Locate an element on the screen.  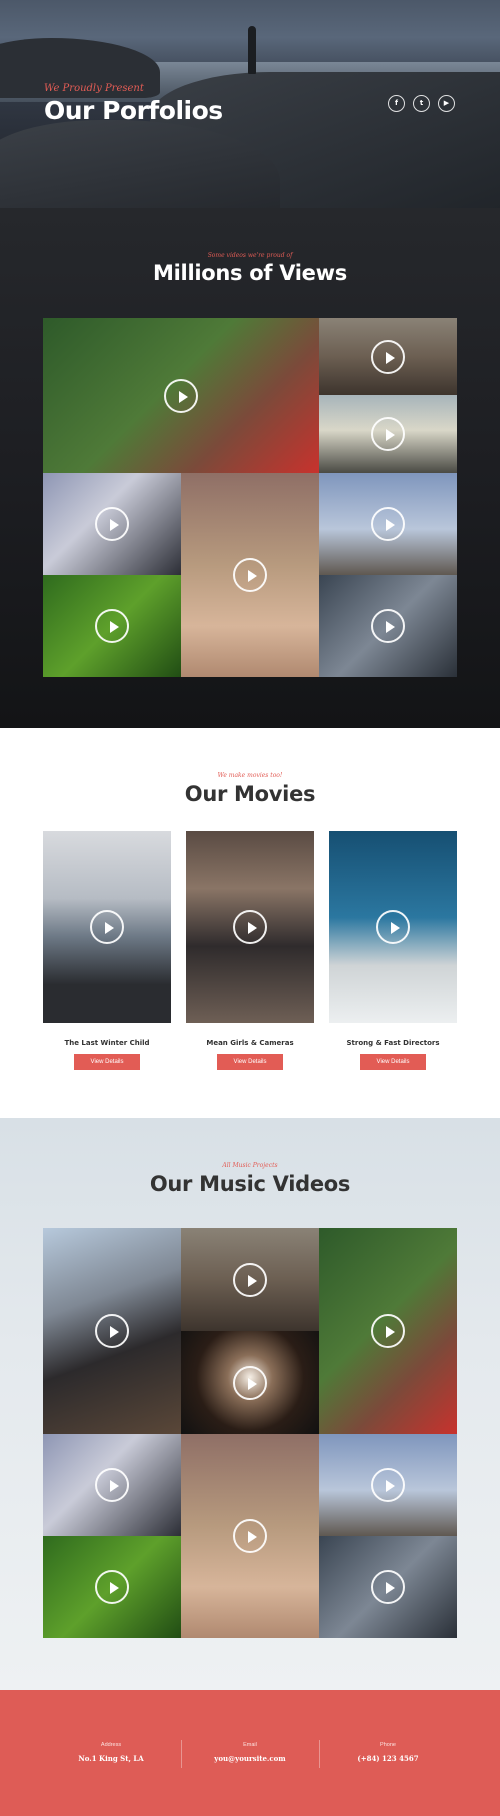
movies-kicker: We make movies too! is located at coordinates (250, 775).